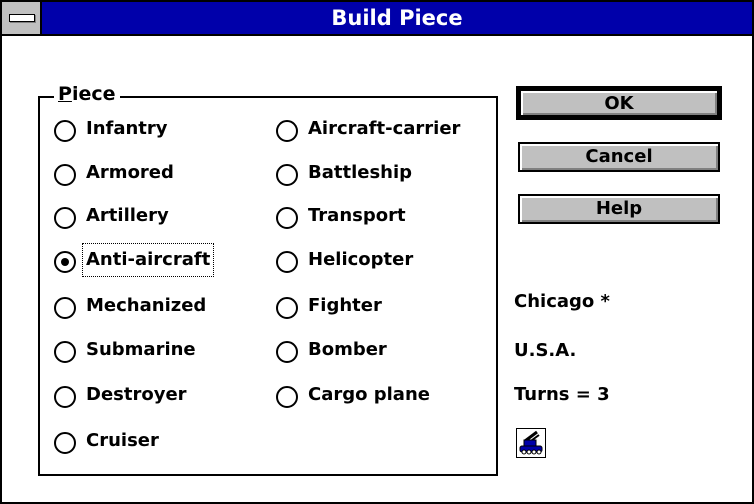  I want to click on anti-aircraft-unit-icon, so click(531, 443).